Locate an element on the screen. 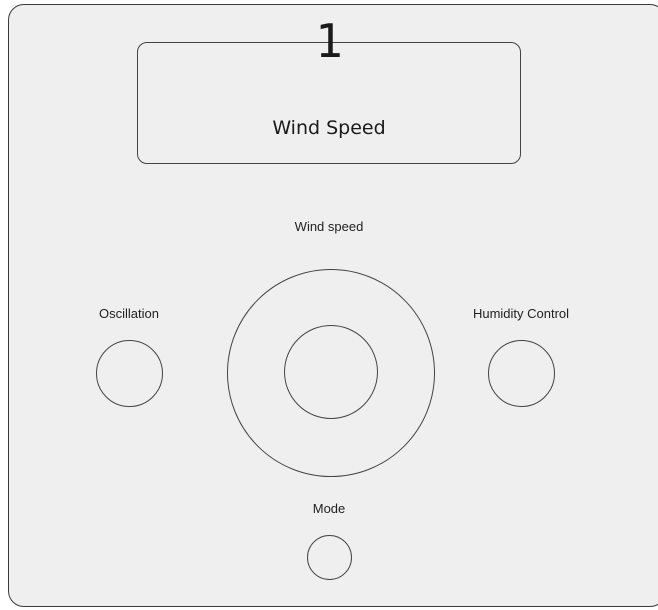 This screenshot has width=658, height=610. display-label: Wind Speed is located at coordinates (329, 128).